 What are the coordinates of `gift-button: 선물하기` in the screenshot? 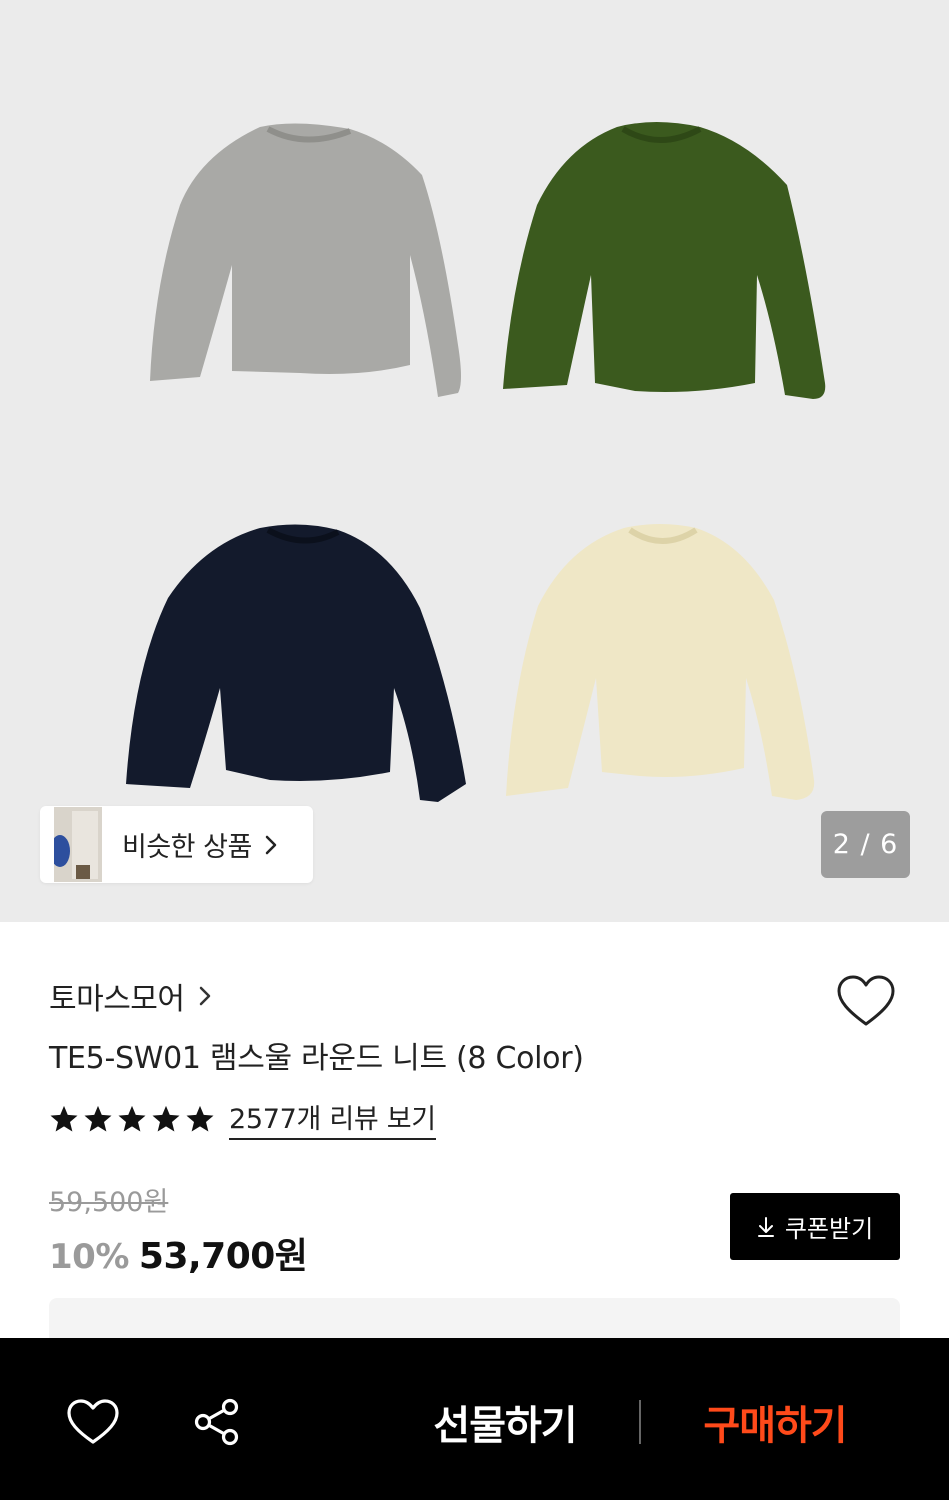 It's located at (505, 1422).